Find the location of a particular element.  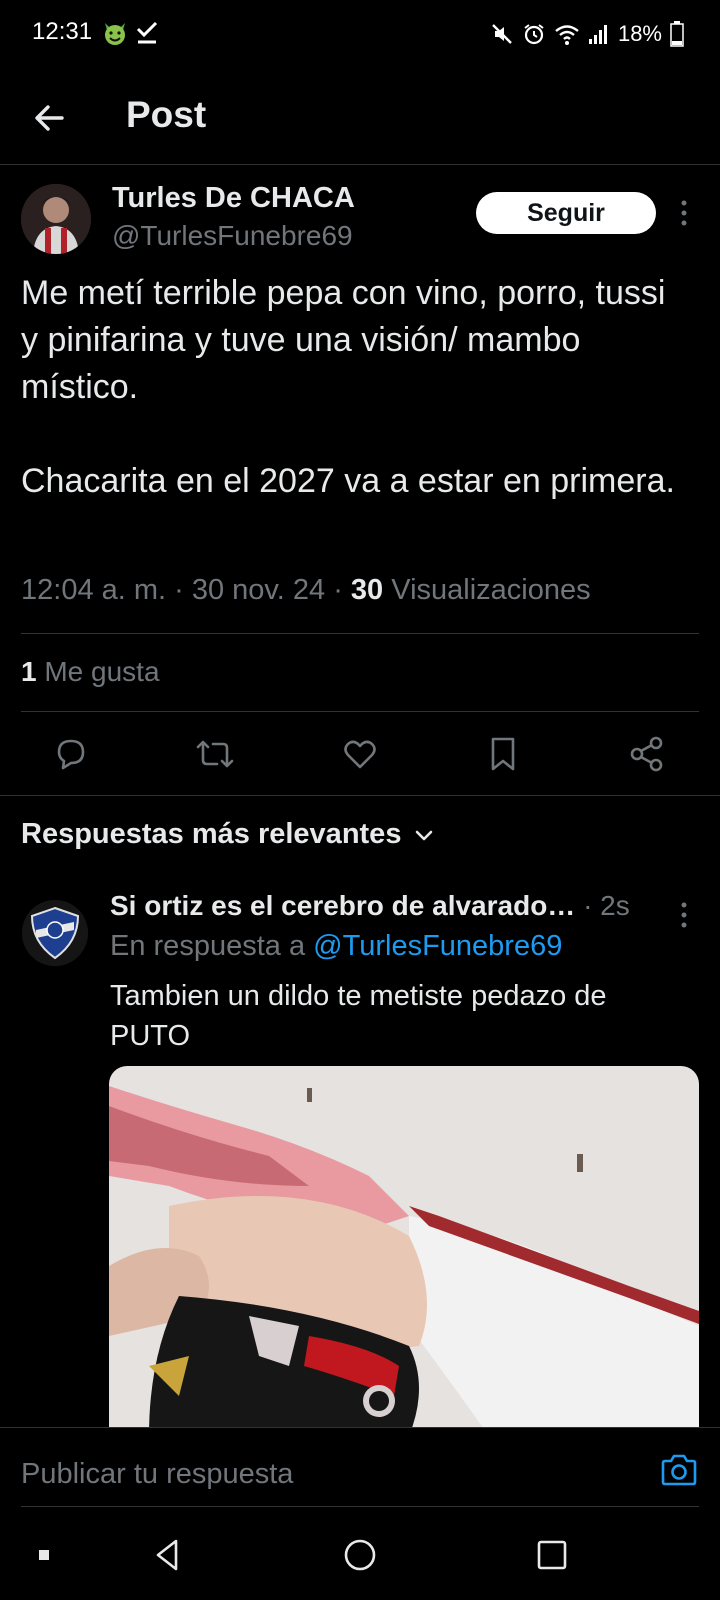

author-handle: @TurlesFunebre69 is located at coordinates (232, 236).